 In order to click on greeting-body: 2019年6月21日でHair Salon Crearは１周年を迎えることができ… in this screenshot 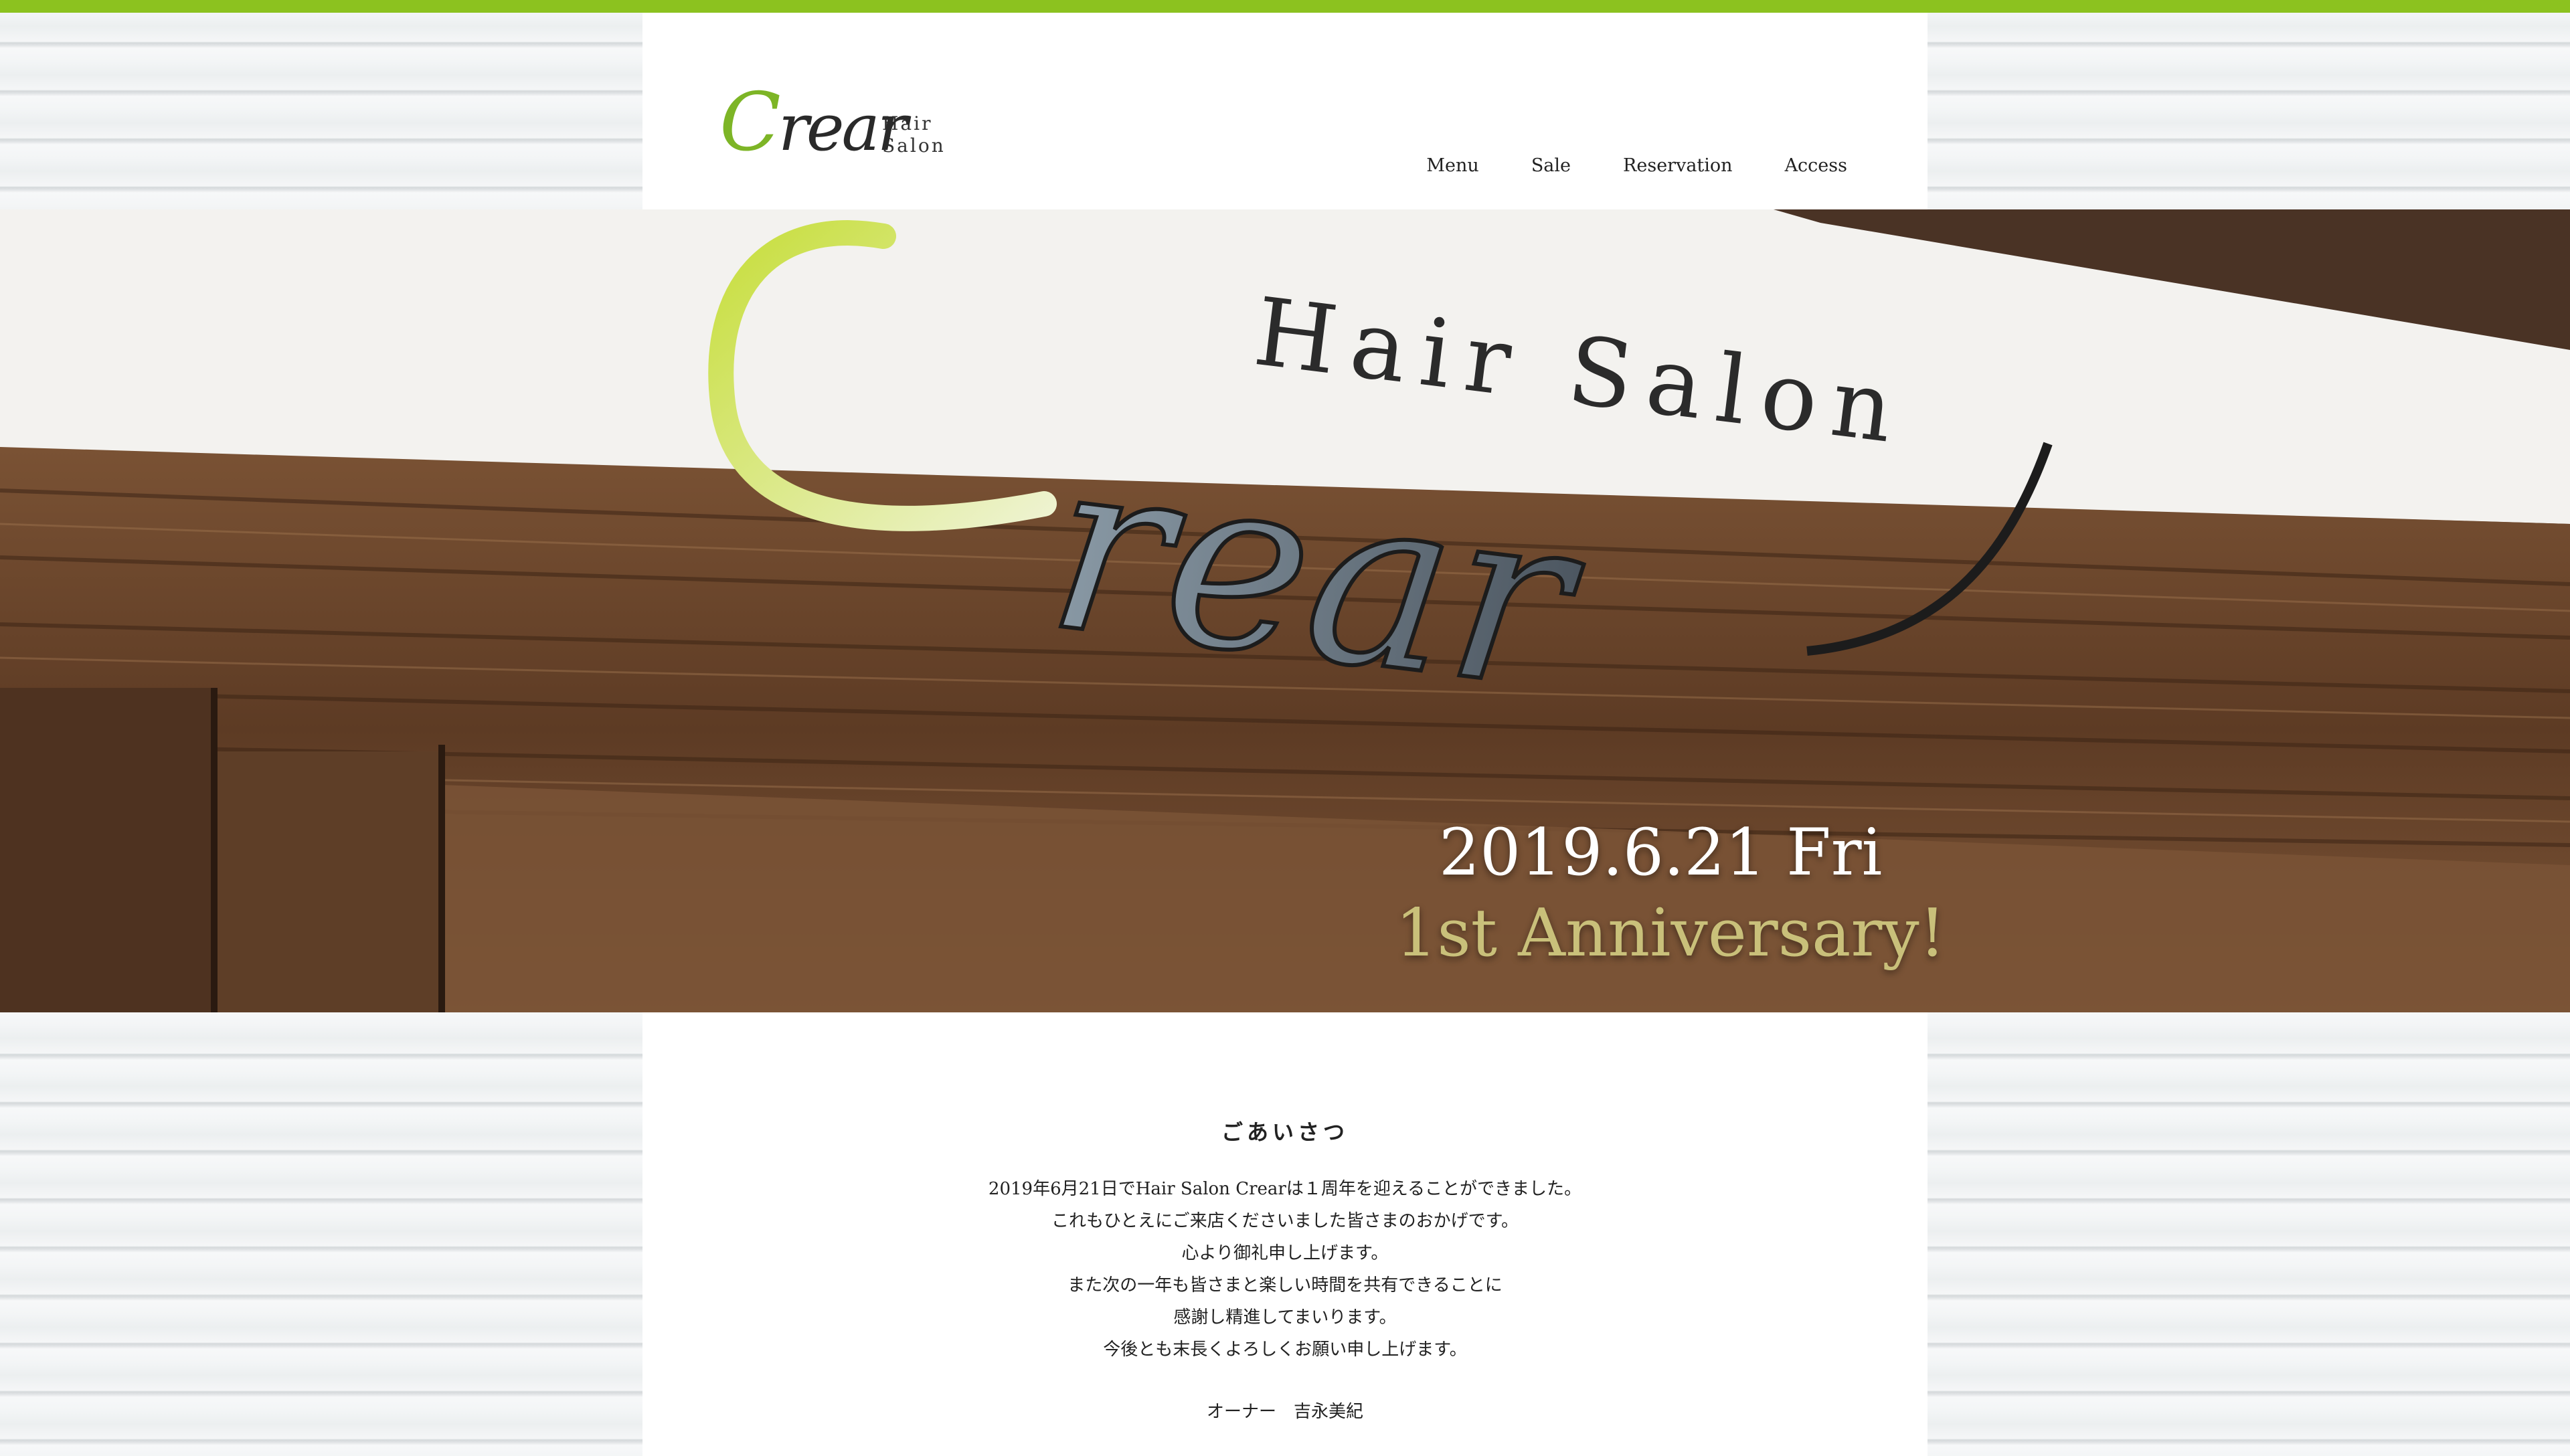, I will do `click(1285, 1269)`.